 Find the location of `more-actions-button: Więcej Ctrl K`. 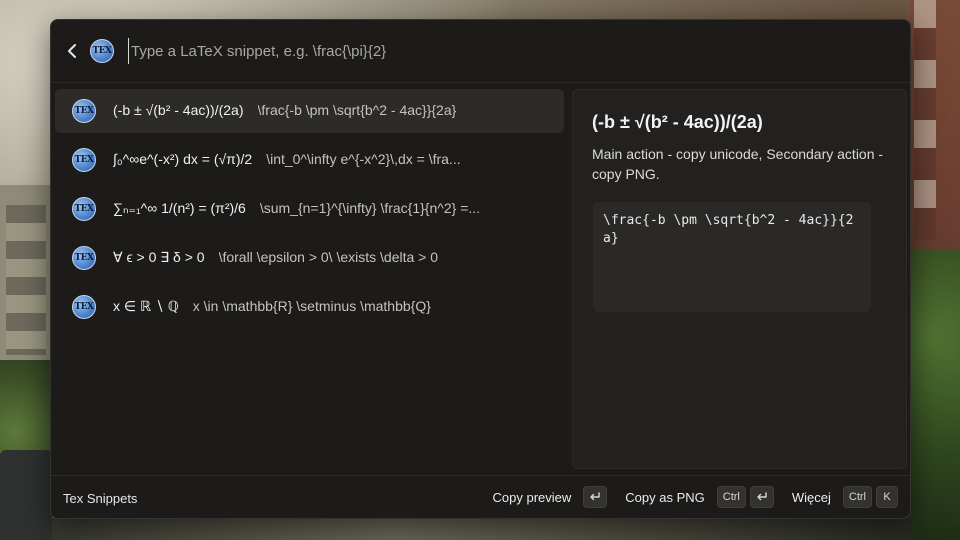

more-actions-button: Więcej Ctrl K is located at coordinates (845, 497).